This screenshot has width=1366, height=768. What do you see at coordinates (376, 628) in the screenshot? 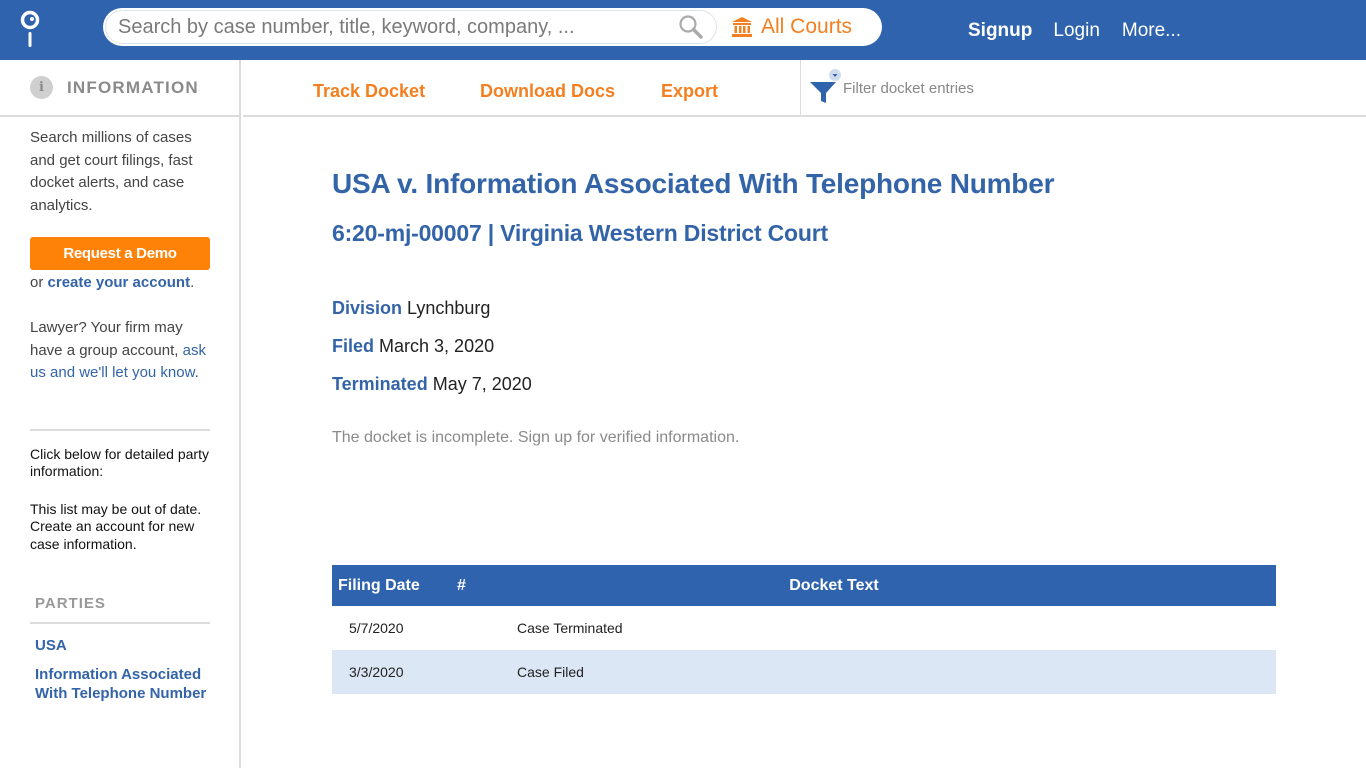
I see `docket-date: 5/7/2020` at bounding box center [376, 628].